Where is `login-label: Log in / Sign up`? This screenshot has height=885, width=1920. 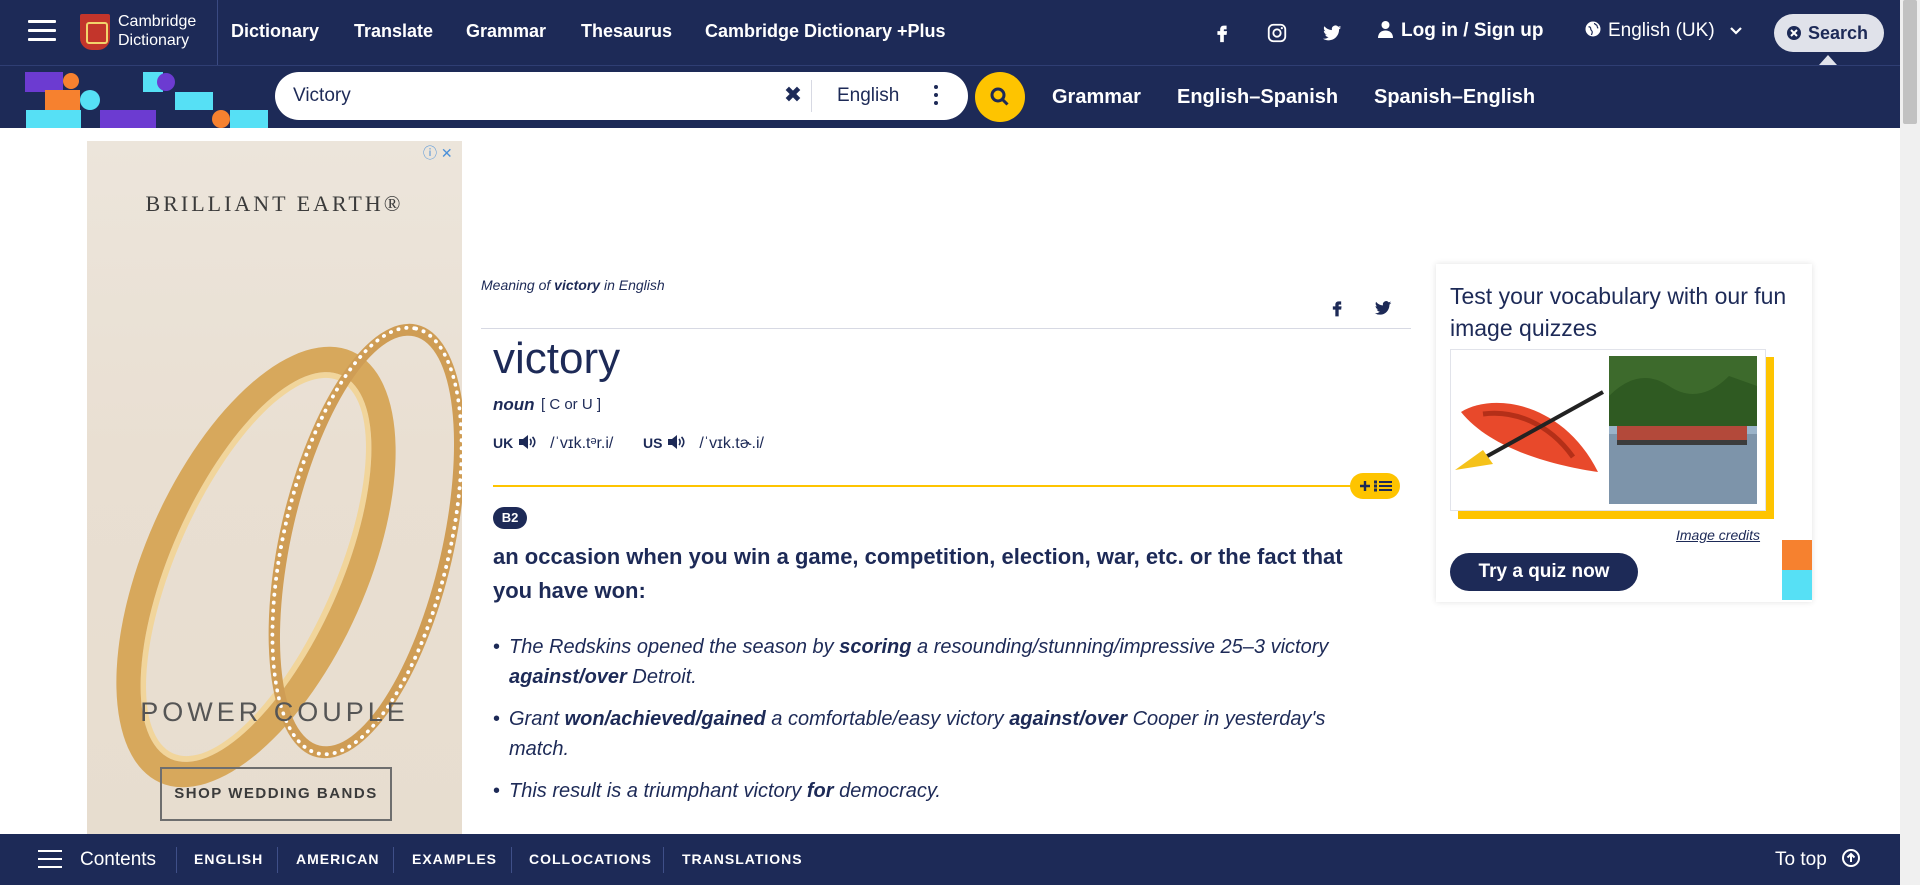 login-label: Log in / Sign up is located at coordinates (1472, 30).